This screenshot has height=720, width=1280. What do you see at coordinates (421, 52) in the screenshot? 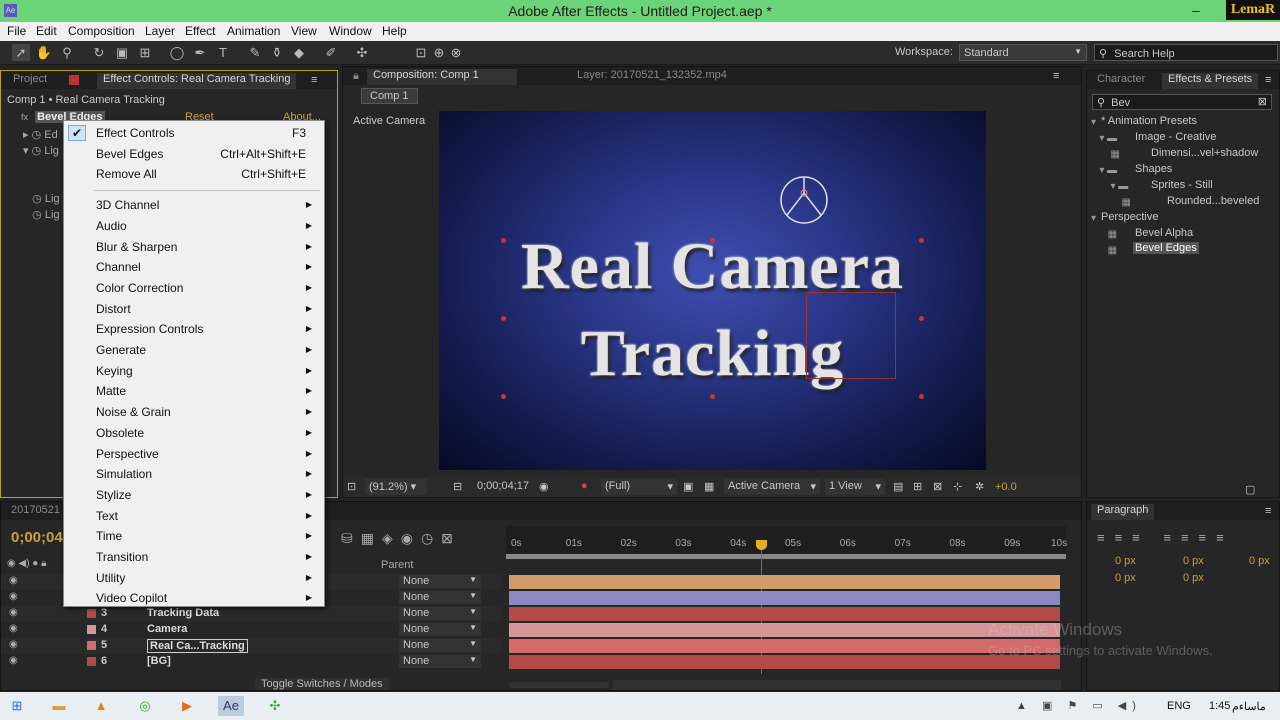
I see `local-axis-icon: ⊡` at bounding box center [421, 52].